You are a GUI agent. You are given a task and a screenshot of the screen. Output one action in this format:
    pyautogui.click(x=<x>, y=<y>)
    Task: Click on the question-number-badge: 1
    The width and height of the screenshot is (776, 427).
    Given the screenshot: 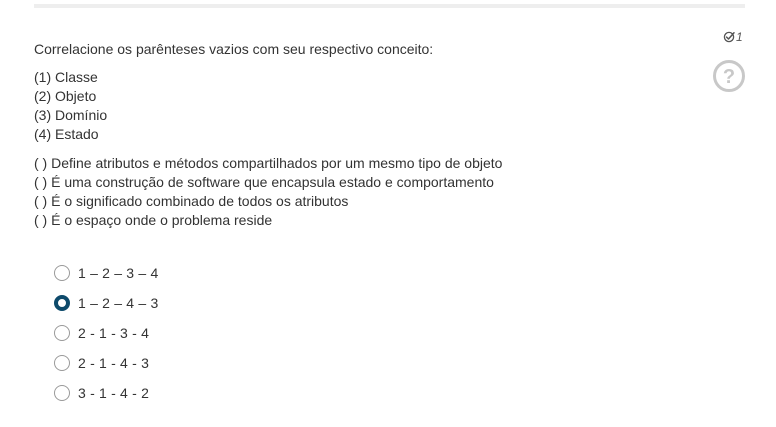 What is the action you would take?
    pyautogui.click(x=733, y=37)
    